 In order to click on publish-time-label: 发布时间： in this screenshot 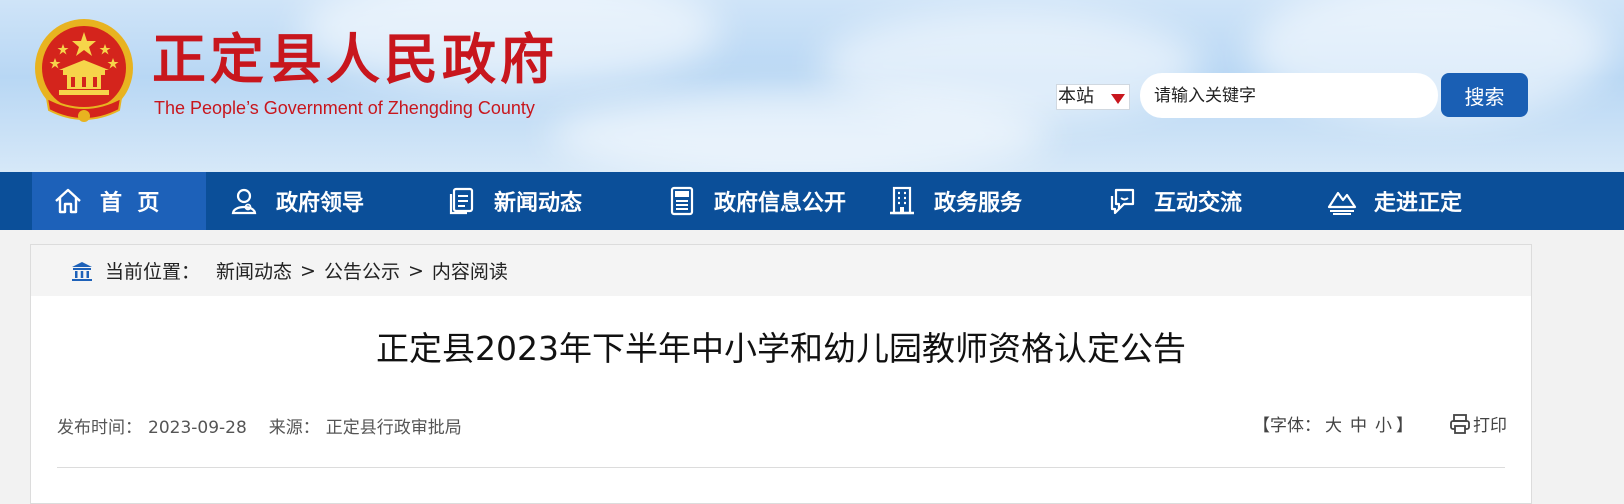, I will do `click(99, 428)`.